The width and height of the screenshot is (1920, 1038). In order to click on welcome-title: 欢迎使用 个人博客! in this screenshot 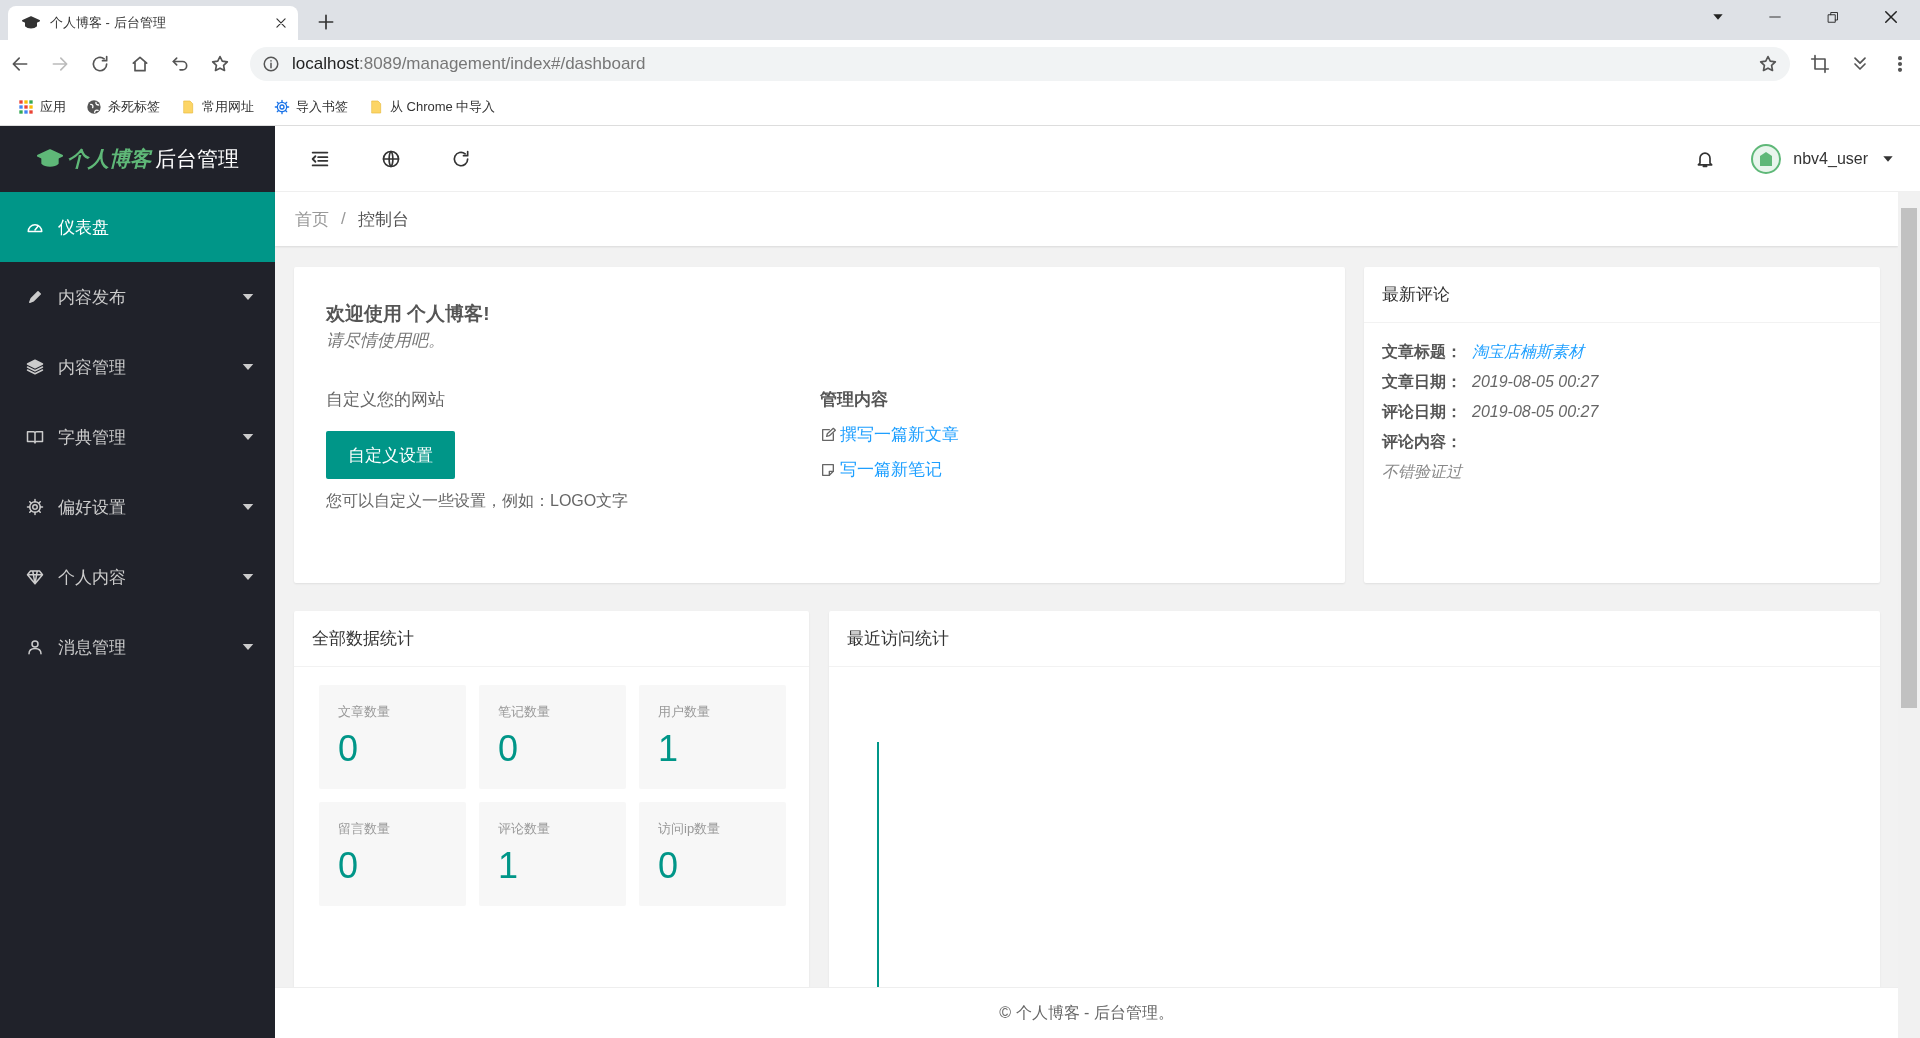, I will do `click(408, 314)`.